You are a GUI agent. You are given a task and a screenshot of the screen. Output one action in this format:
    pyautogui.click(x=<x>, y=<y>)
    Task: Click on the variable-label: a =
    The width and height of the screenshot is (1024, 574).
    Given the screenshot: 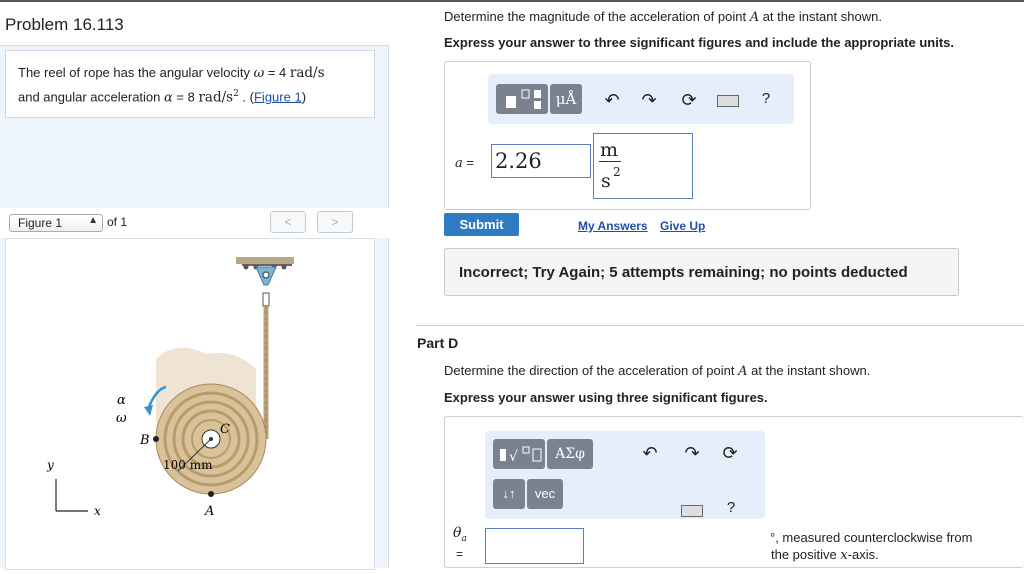 What is the action you would take?
    pyautogui.click(x=464, y=163)
    